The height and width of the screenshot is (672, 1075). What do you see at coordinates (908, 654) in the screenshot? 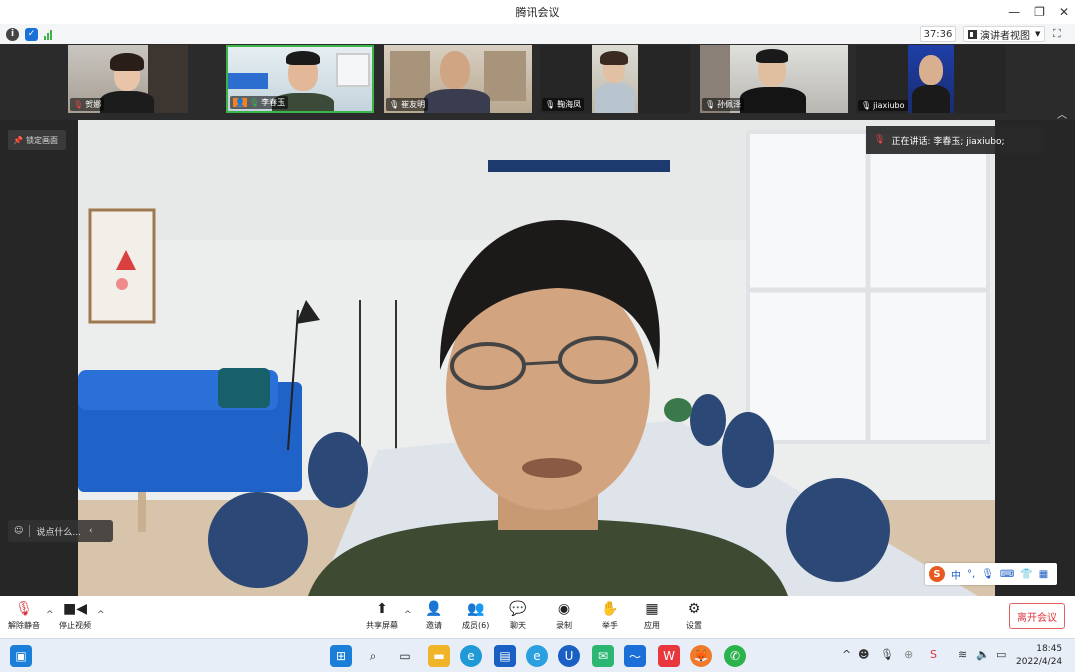
I see `tray-app-icon: ⊕` at bounding box center [908, 654].